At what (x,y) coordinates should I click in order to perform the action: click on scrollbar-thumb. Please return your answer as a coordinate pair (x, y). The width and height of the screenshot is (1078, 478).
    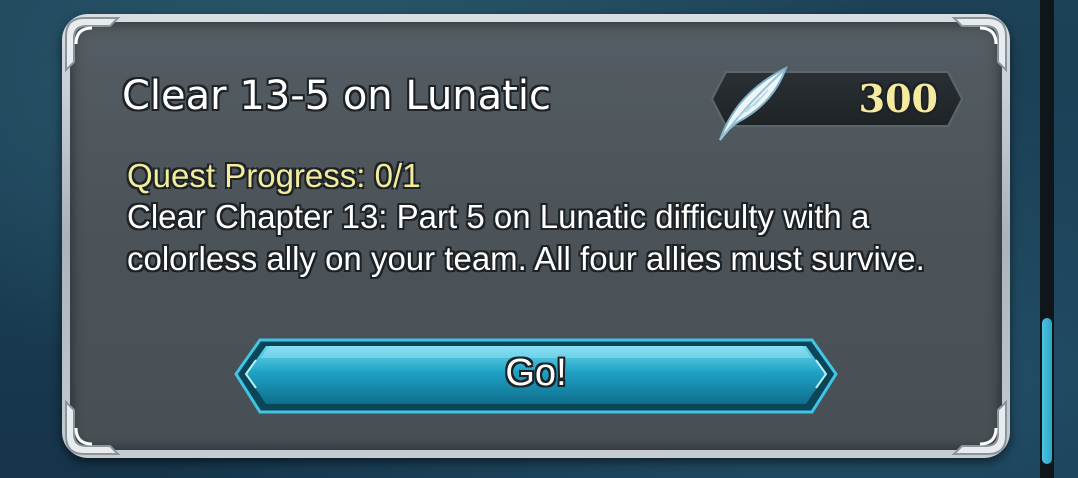
    Looking at the image, I should click on (1047, 391).